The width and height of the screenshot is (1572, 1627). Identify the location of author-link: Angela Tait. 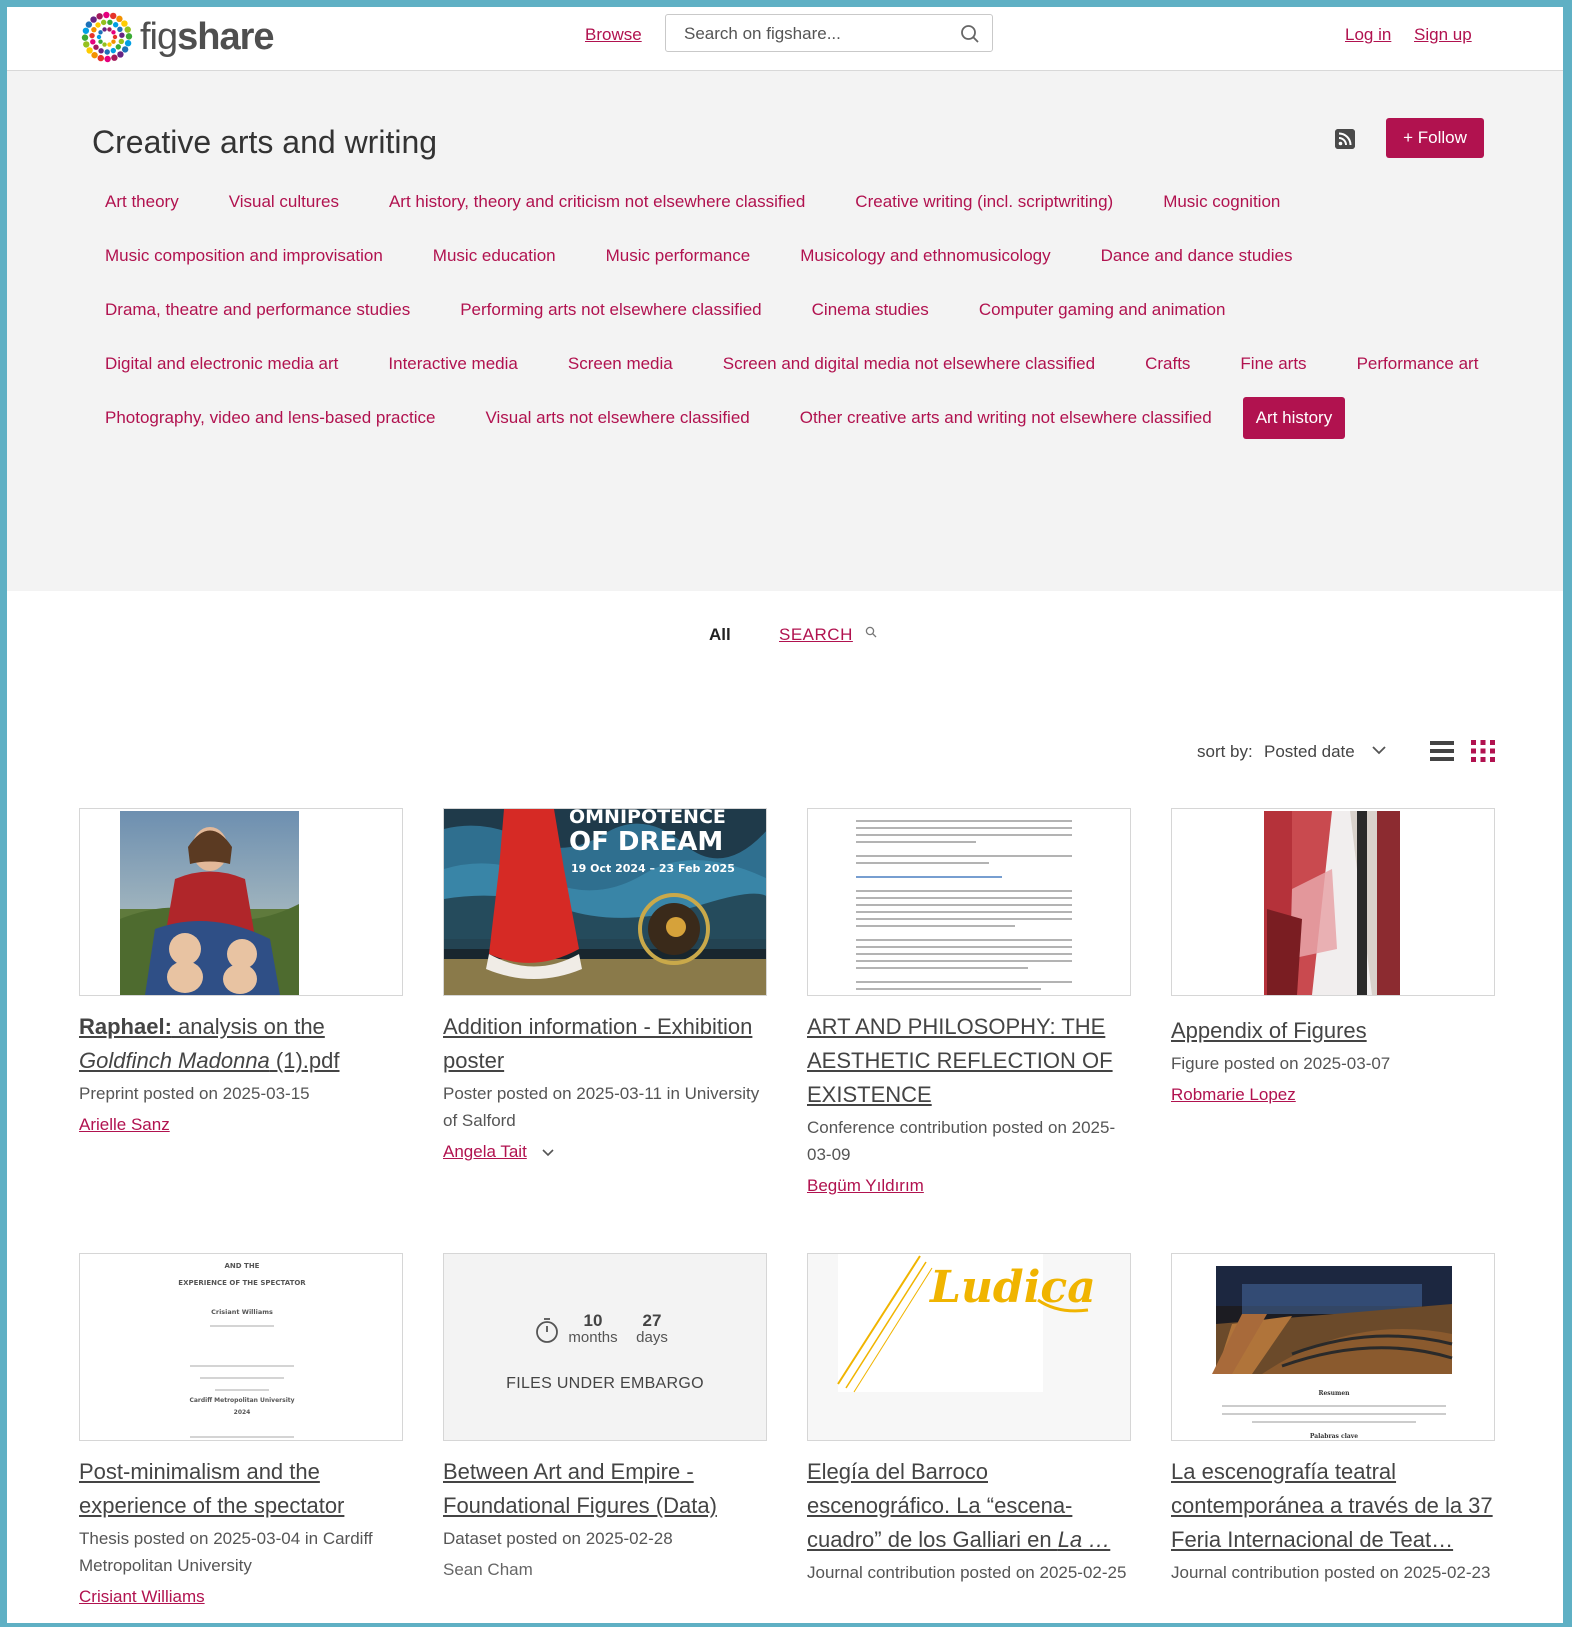
(485, 1151).